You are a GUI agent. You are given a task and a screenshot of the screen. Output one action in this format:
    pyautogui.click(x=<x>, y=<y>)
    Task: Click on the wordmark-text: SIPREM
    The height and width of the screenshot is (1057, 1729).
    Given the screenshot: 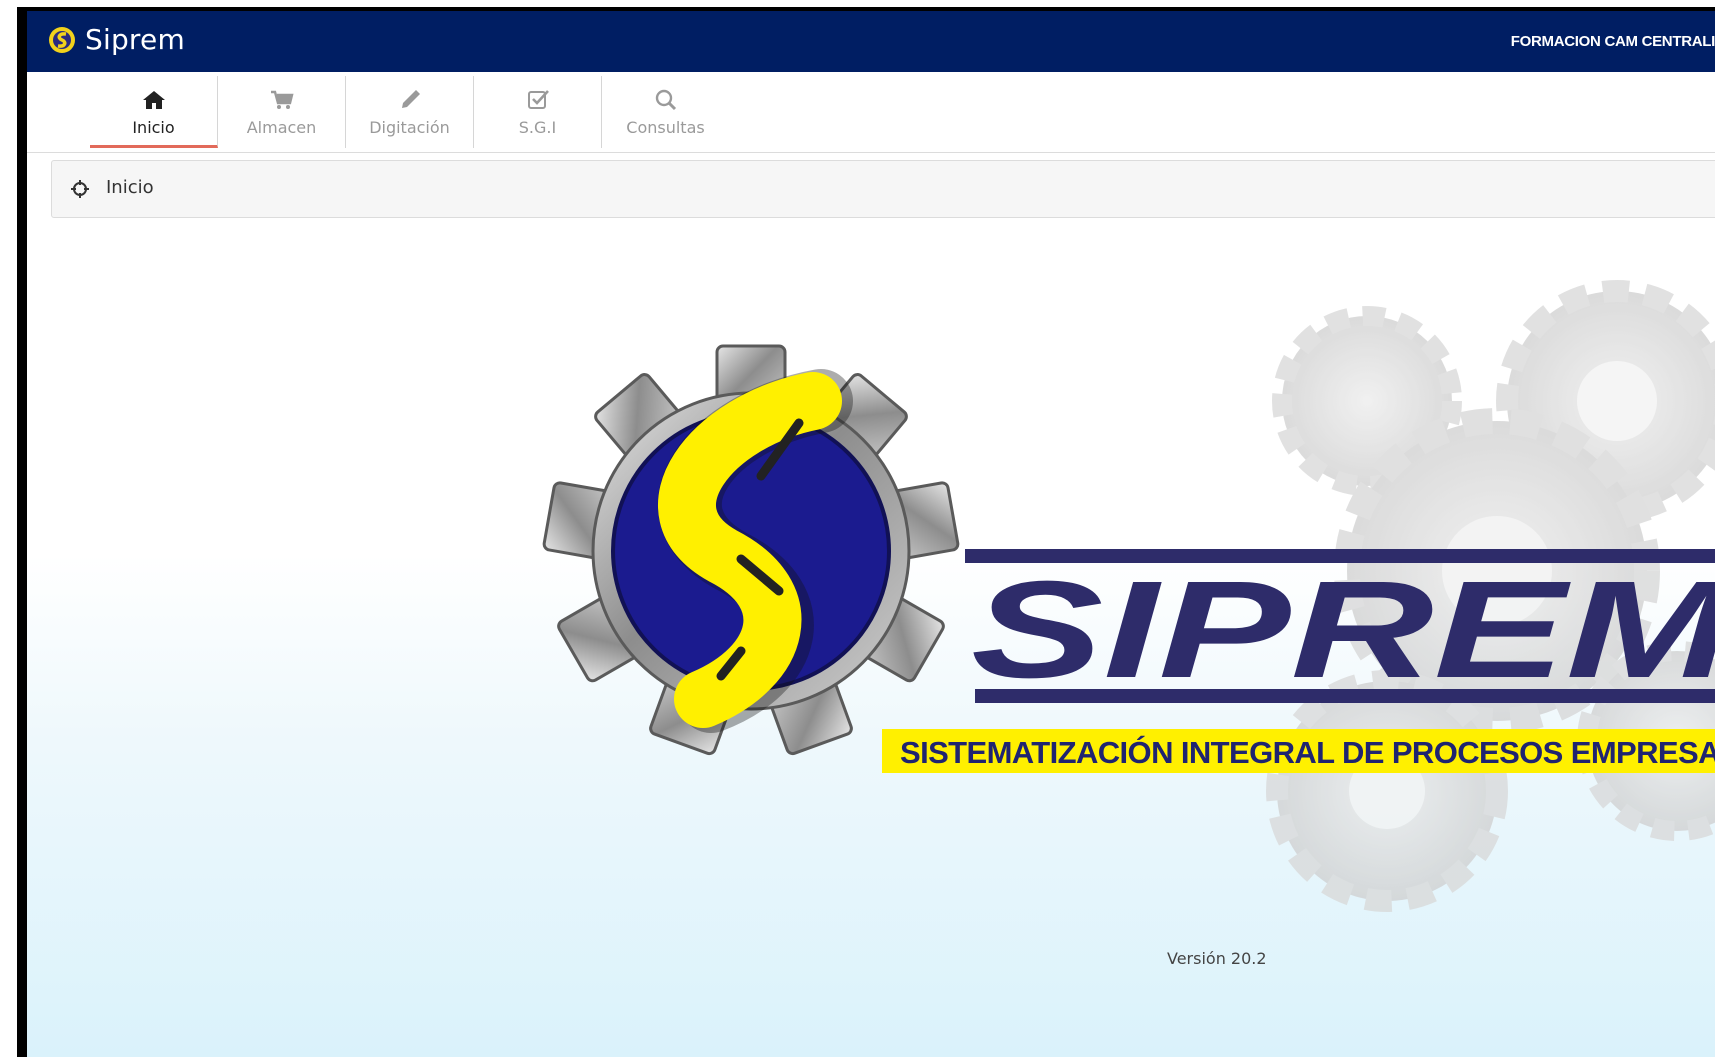 What is the action you would take?
    pyautogui.click(x=1343, y=630)
    